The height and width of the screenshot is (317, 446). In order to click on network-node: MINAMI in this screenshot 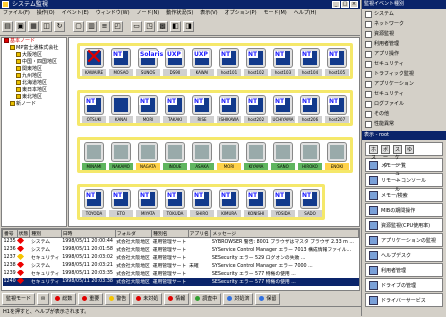, I will do `click(94, 158)`.